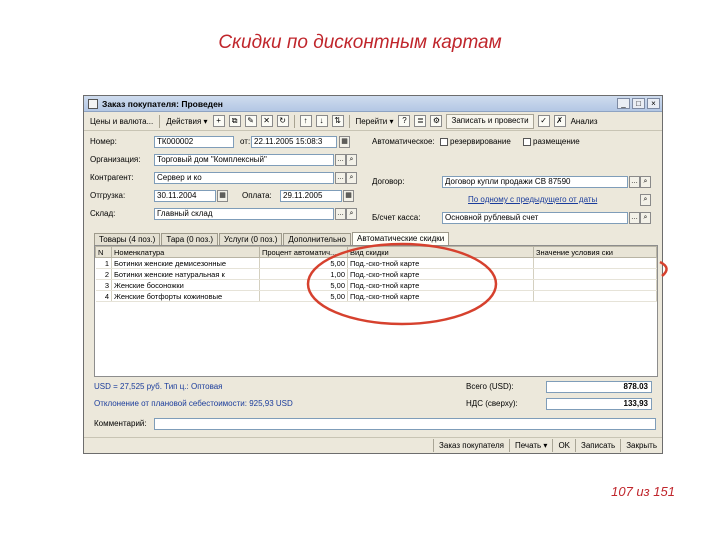  Describe the element at coordinates (103, 252) in the screenshot. I see `column-header: N` at that location.